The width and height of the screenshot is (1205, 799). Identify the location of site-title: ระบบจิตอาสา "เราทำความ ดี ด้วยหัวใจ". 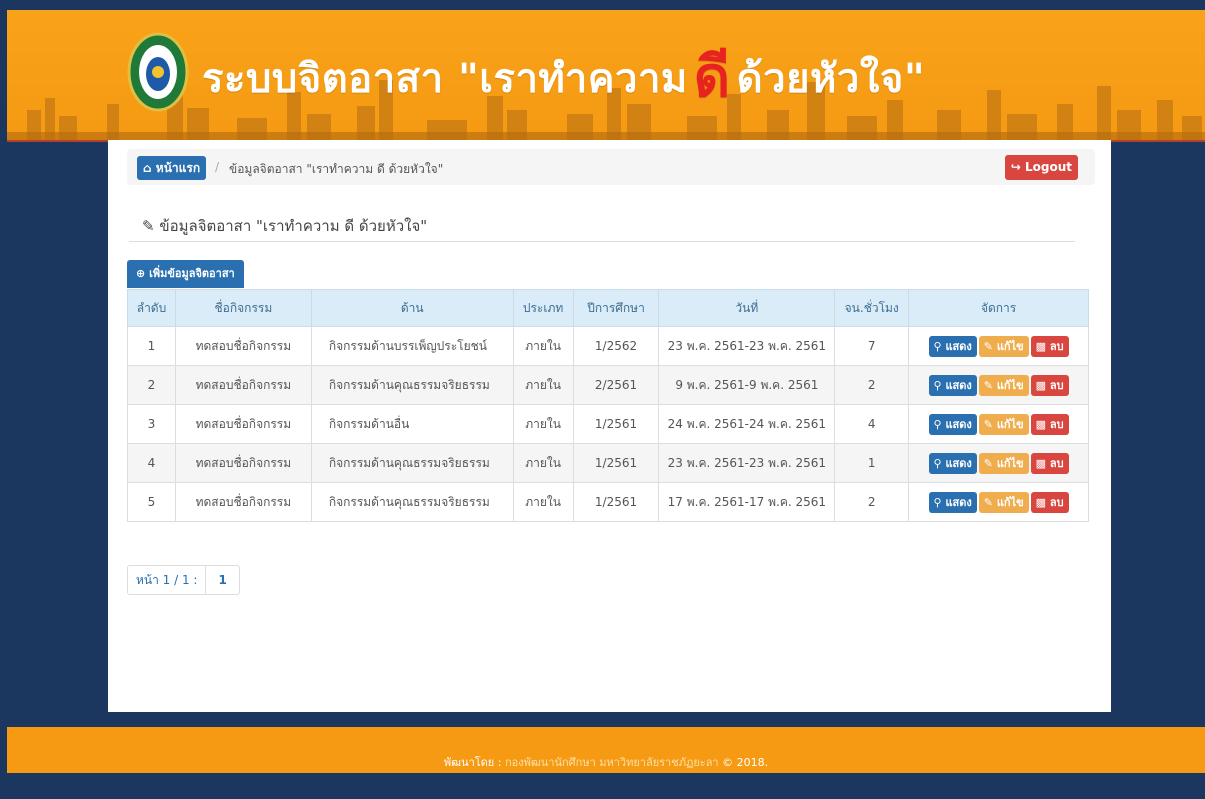
(563, 76).